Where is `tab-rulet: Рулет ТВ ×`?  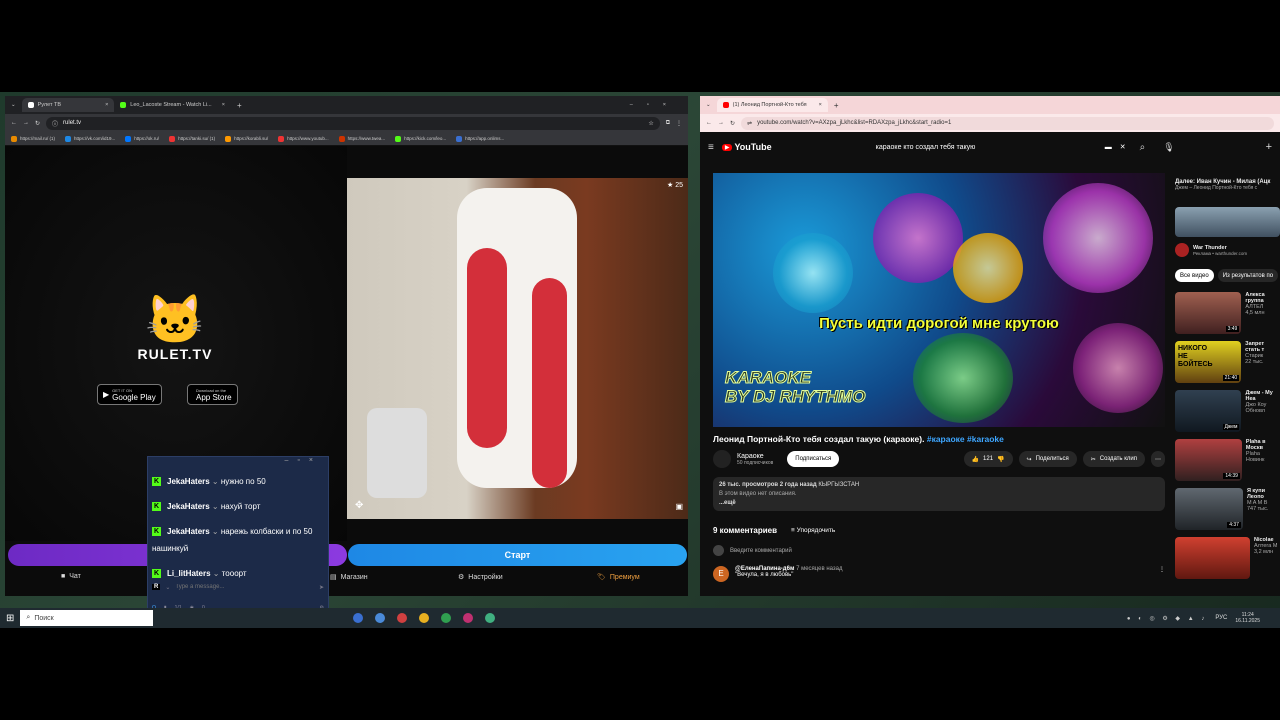
tab-rulet: Рулет ТВ × is located at coordinates (68, 105).